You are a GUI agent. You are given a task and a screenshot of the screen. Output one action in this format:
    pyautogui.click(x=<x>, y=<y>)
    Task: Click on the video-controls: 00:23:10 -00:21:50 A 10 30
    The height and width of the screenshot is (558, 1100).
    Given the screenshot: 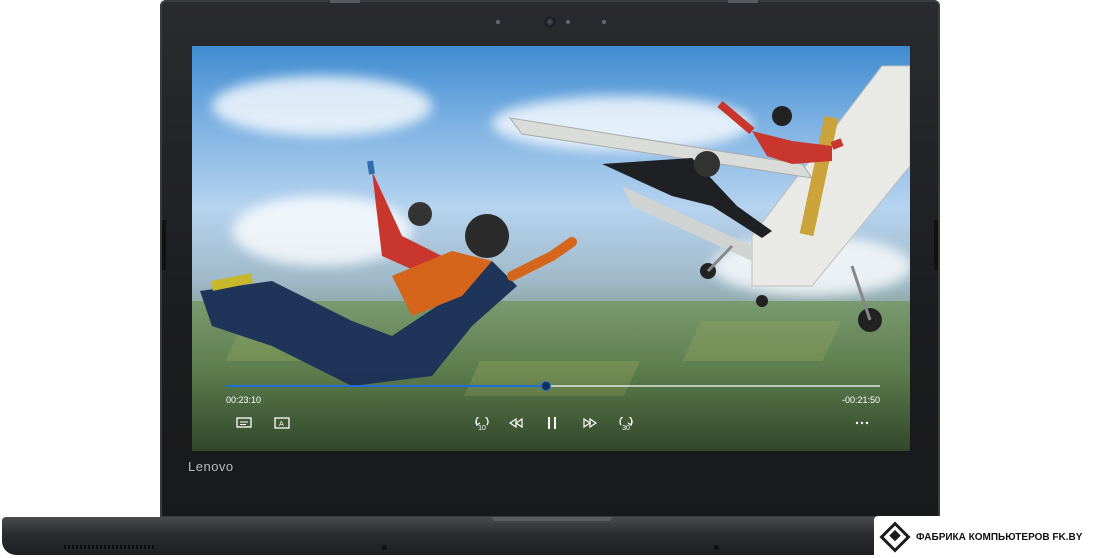 What is the action you would take?
    pyautogui.click(x=551, y=411)
    